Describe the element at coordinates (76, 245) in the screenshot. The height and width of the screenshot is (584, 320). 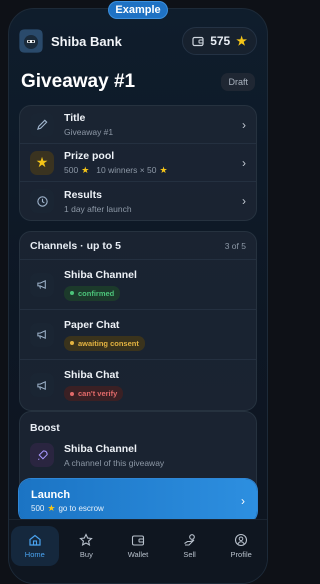
I see `channels-title: Channels · up to 5` at that location.